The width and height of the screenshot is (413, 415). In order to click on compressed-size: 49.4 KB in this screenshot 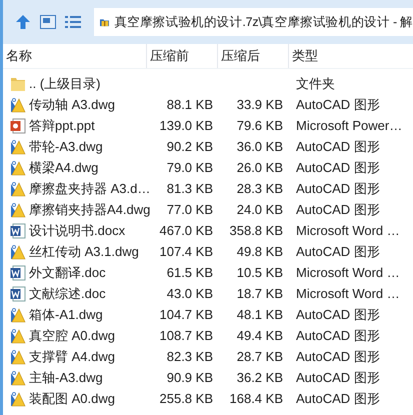, I will do `click(259, 335)`.